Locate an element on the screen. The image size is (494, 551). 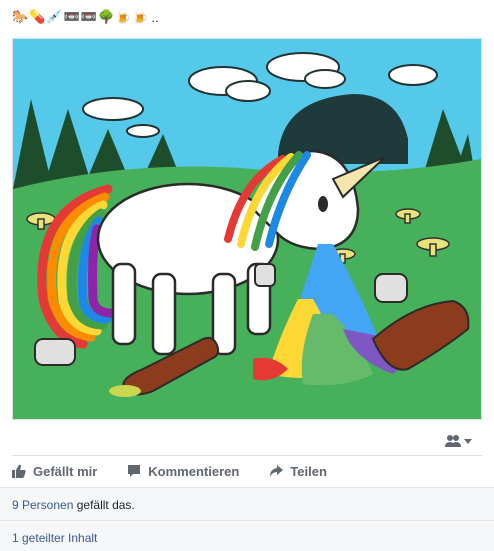
shares-row: 1 geteilter Inhalt is located at coordinates (54, 538).